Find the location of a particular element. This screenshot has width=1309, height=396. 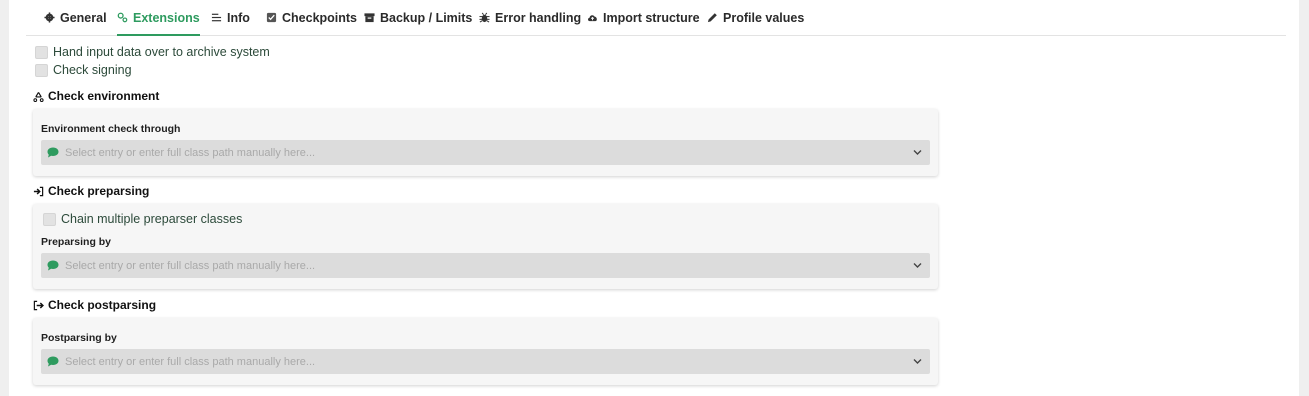

environment-input is located at coordinates (475, 152).